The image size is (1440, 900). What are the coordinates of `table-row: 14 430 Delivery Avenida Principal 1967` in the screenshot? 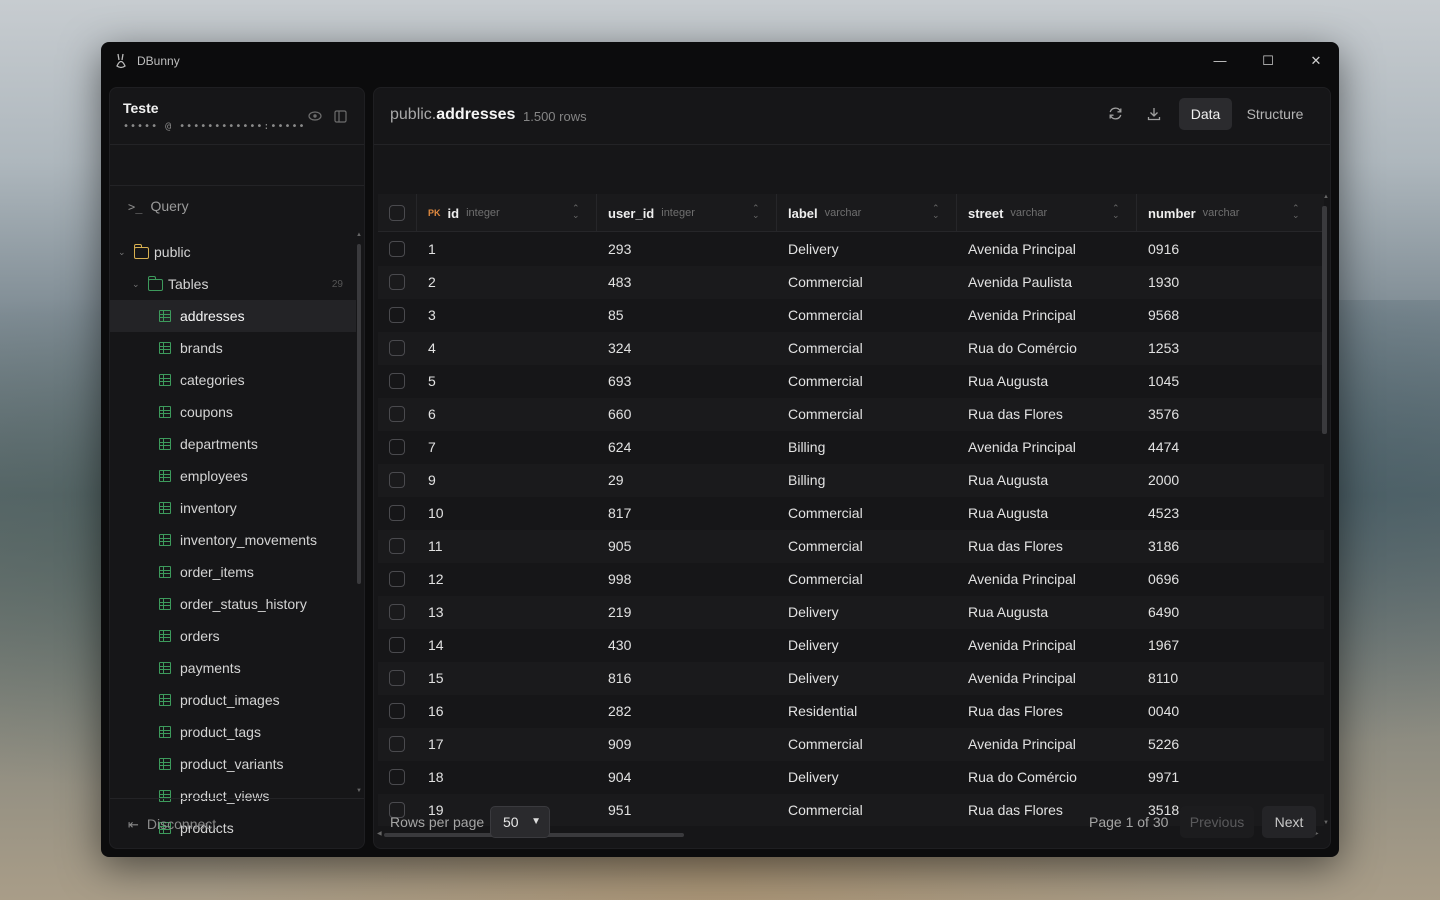 It's located at (851, 645).